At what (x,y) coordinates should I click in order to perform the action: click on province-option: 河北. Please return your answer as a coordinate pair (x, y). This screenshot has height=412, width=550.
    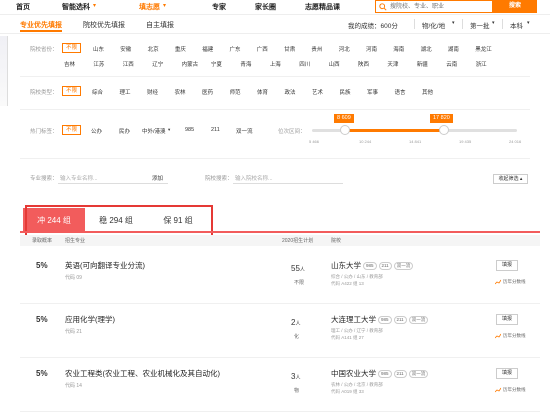
    Looking at the image, I should click on (344, 49).